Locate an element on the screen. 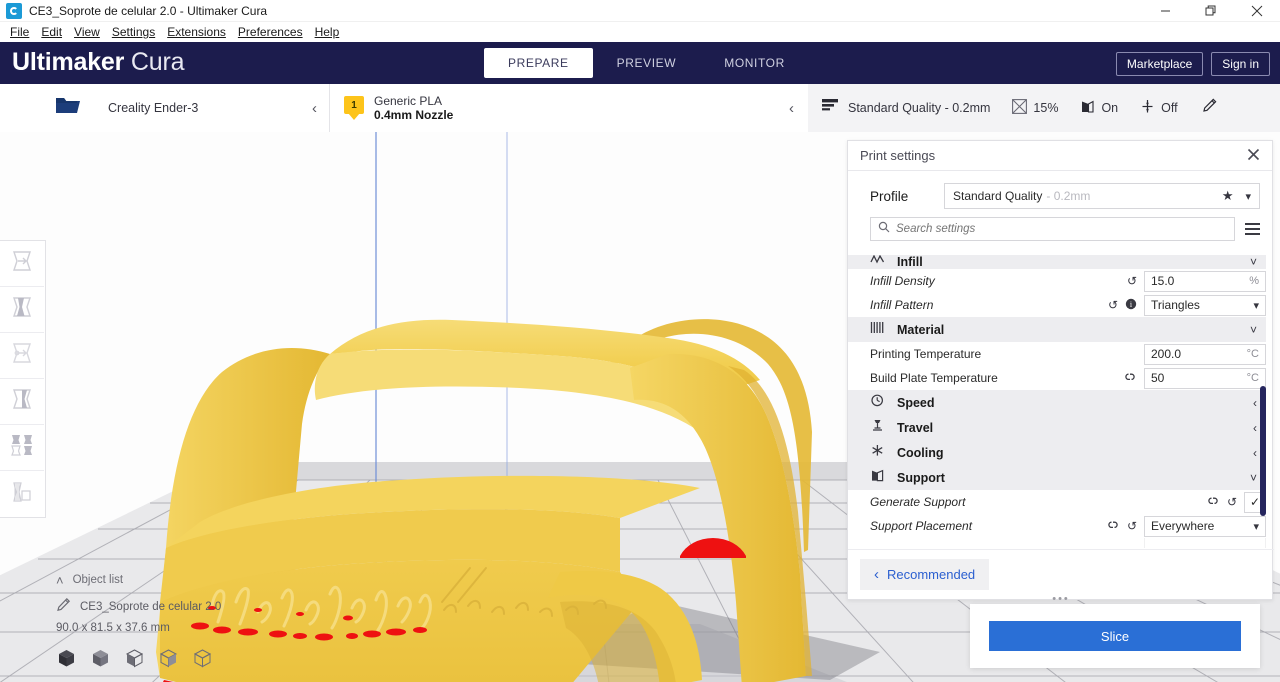 This screenshot has width=1280, height=682. category-label-infill: Infill is located at coordinates (910, 262).